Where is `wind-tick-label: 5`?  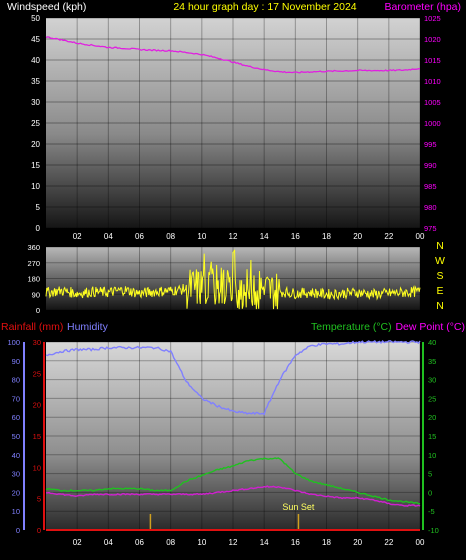
wind-tick-label: 5 is located at coordinates (38, 207).